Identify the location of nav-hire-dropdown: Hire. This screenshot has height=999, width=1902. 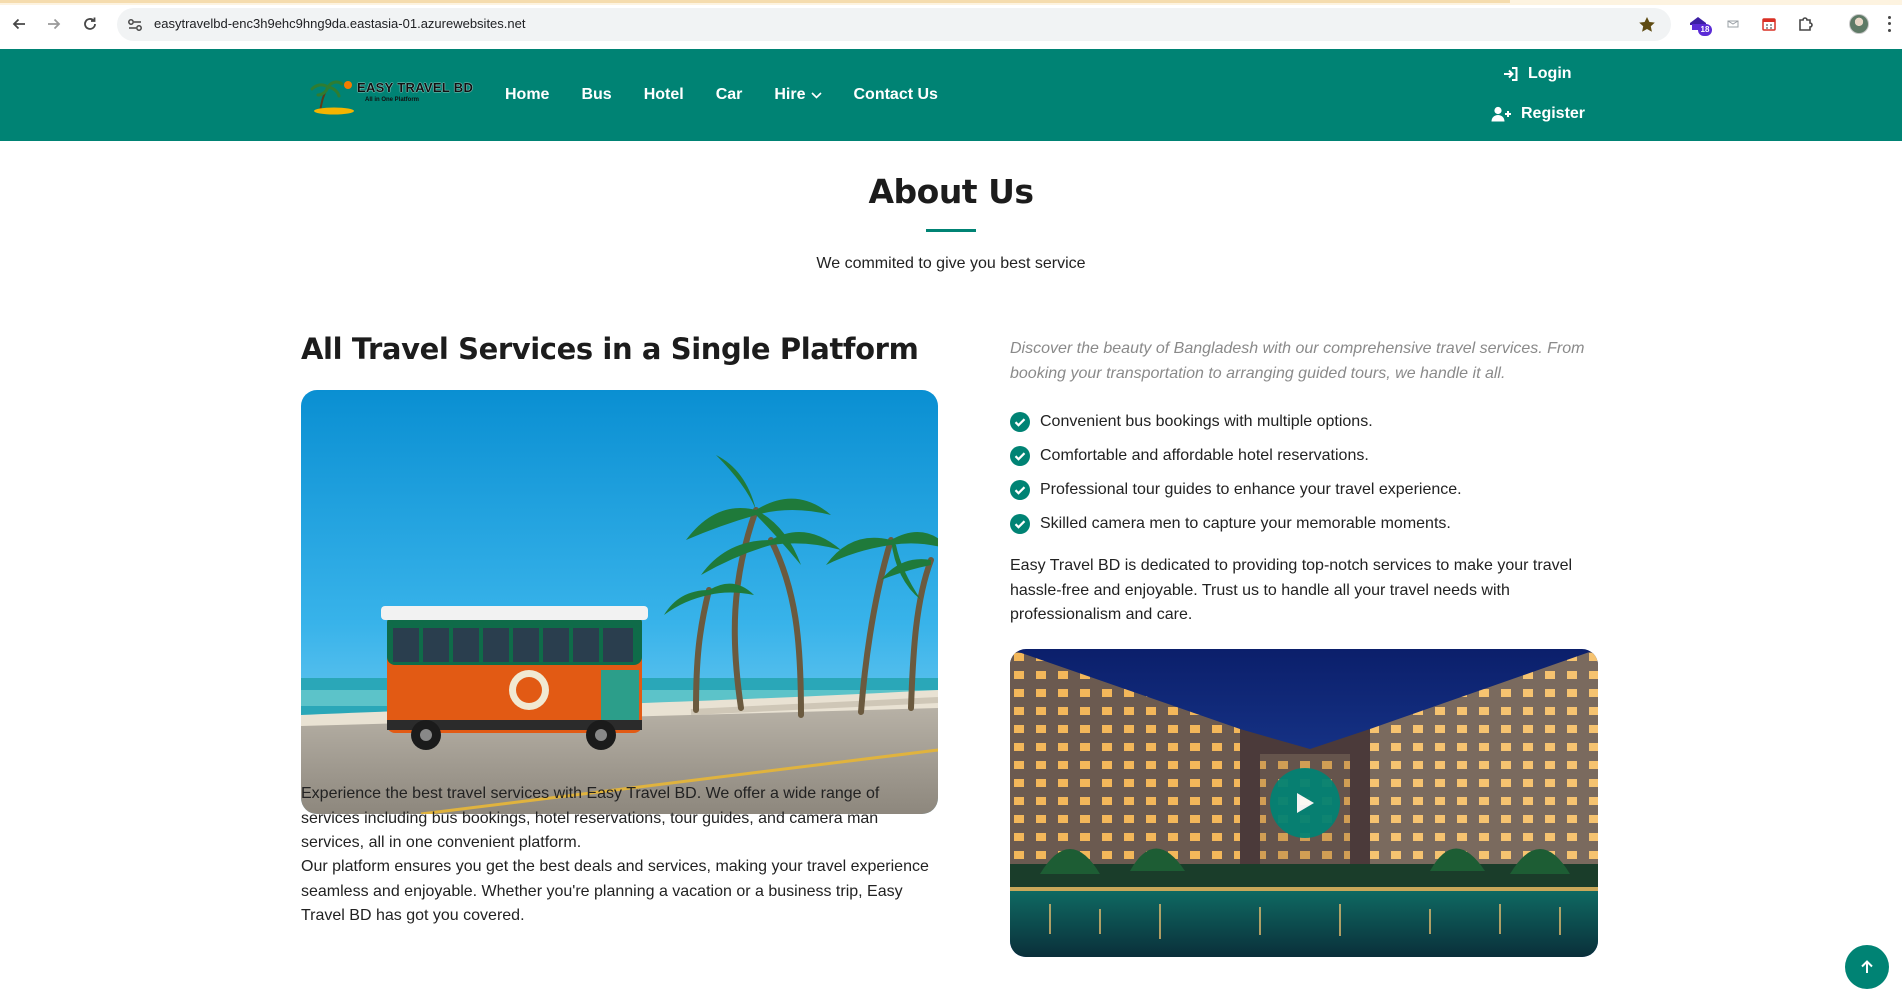
(798, 95).